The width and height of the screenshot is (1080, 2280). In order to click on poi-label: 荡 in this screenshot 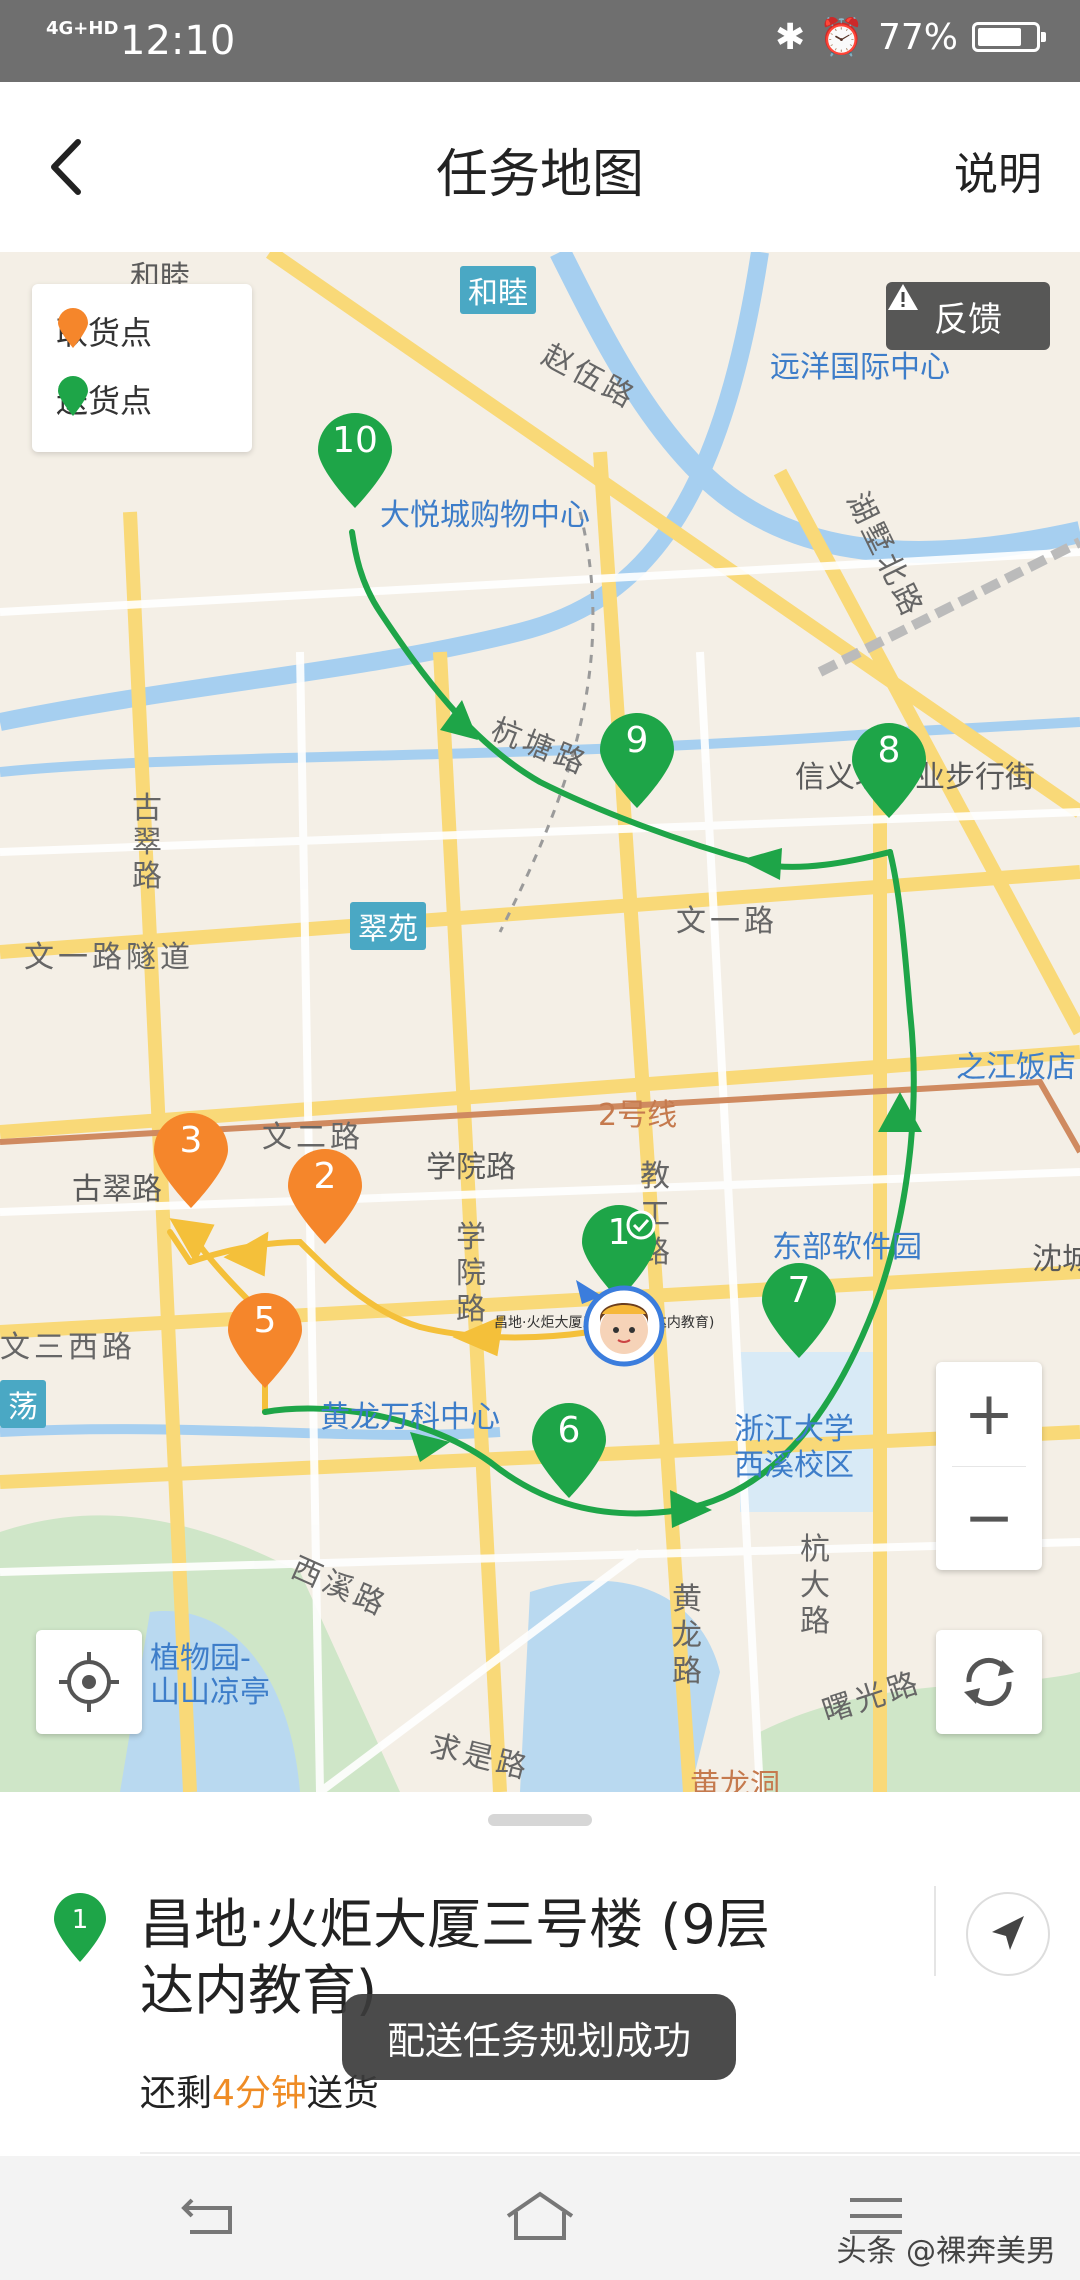, I will do `click(23, 1404)`.